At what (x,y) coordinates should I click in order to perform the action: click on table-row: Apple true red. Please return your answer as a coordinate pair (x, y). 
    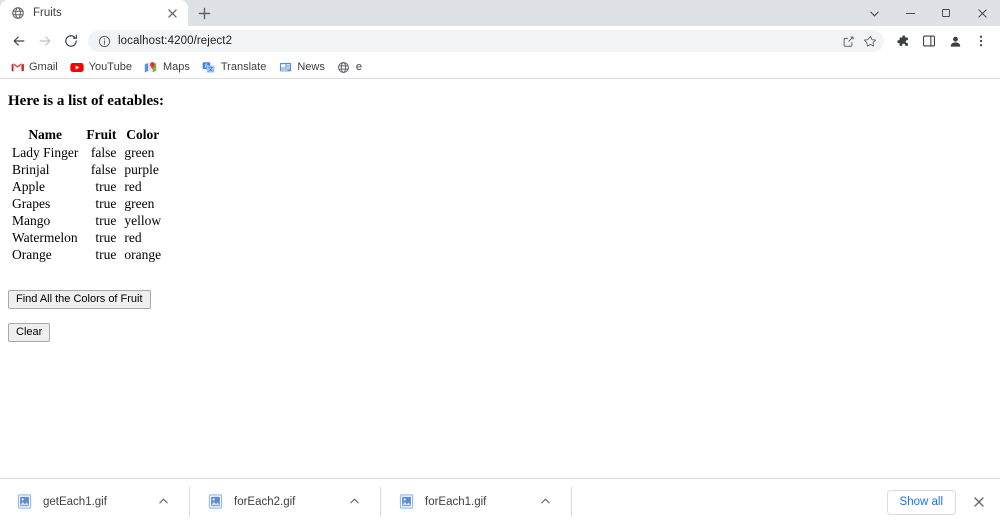
    Looking at the image, I should click on (86, 186).